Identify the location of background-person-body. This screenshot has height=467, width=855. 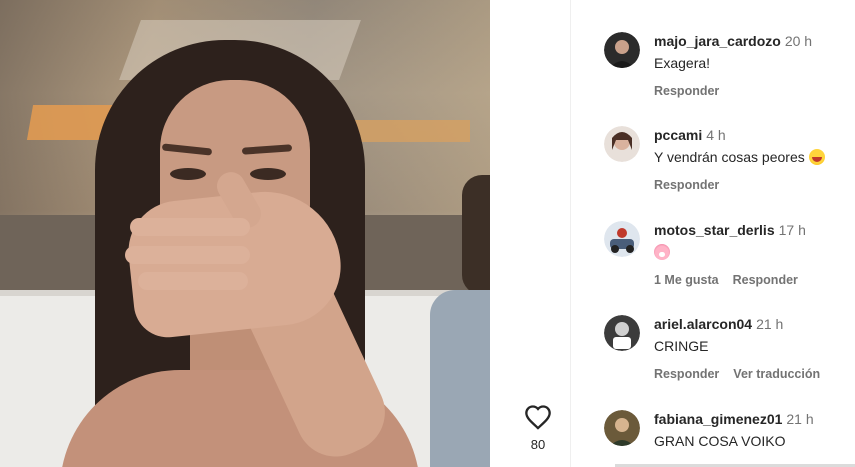
(460, 378).